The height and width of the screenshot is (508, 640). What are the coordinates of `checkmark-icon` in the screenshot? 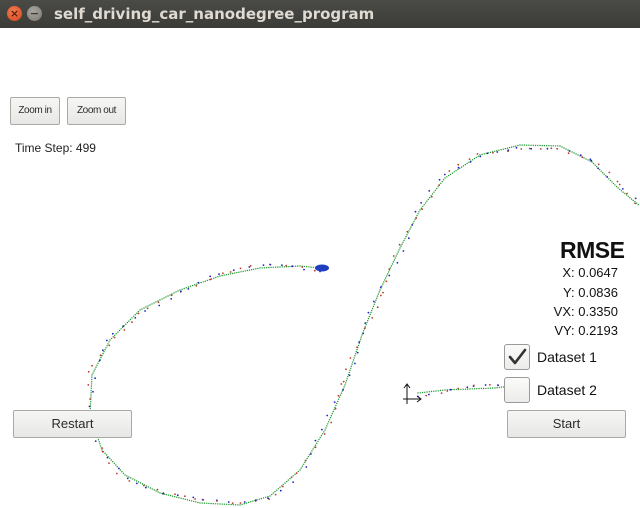 It's located at (517, 356).